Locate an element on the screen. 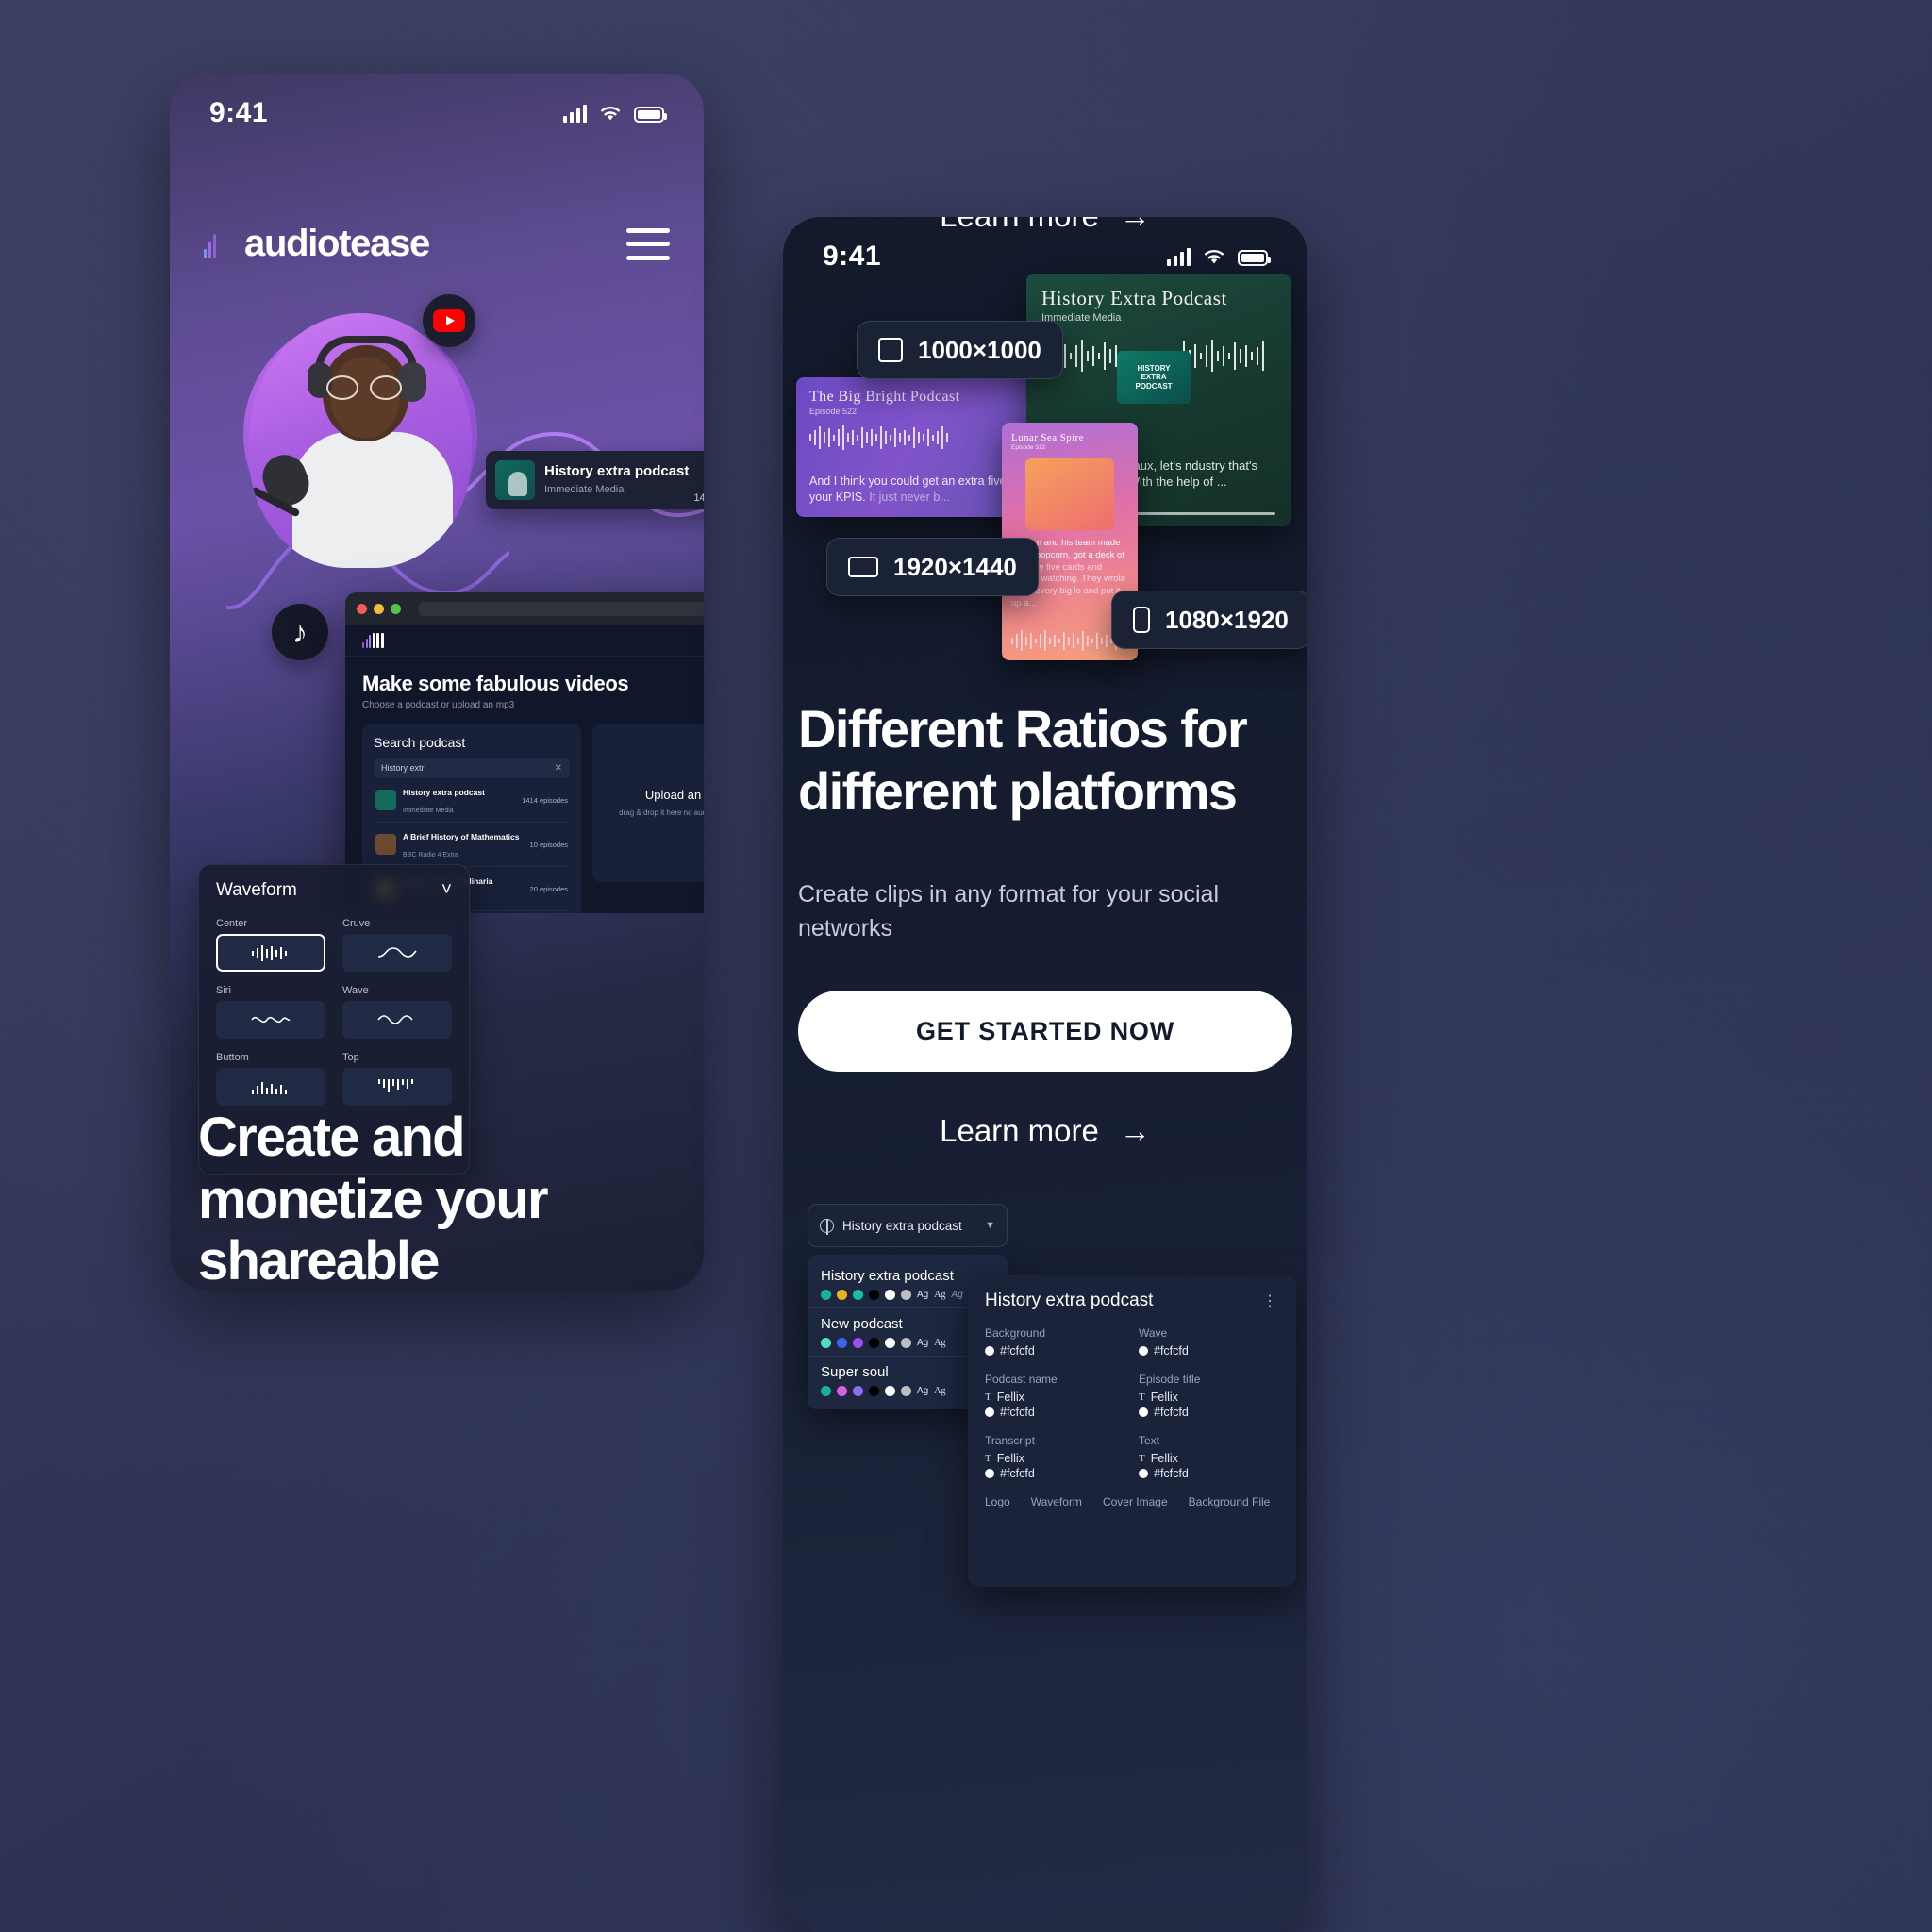 The image size is (1932, 1932). waveform-option-label: Siri is located at coordinates (224, 991).